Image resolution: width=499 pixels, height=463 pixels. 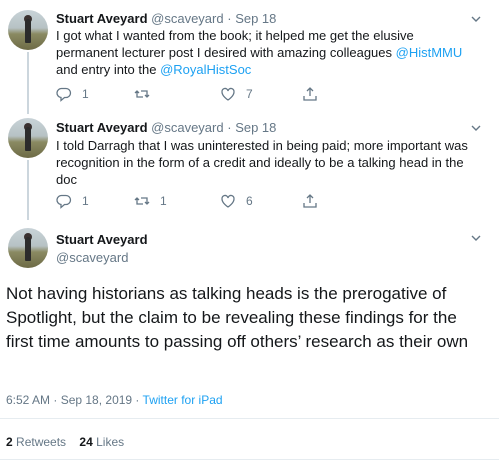 I want to click on tweet-actions: 1 1 6, so click(x=186, y=202).